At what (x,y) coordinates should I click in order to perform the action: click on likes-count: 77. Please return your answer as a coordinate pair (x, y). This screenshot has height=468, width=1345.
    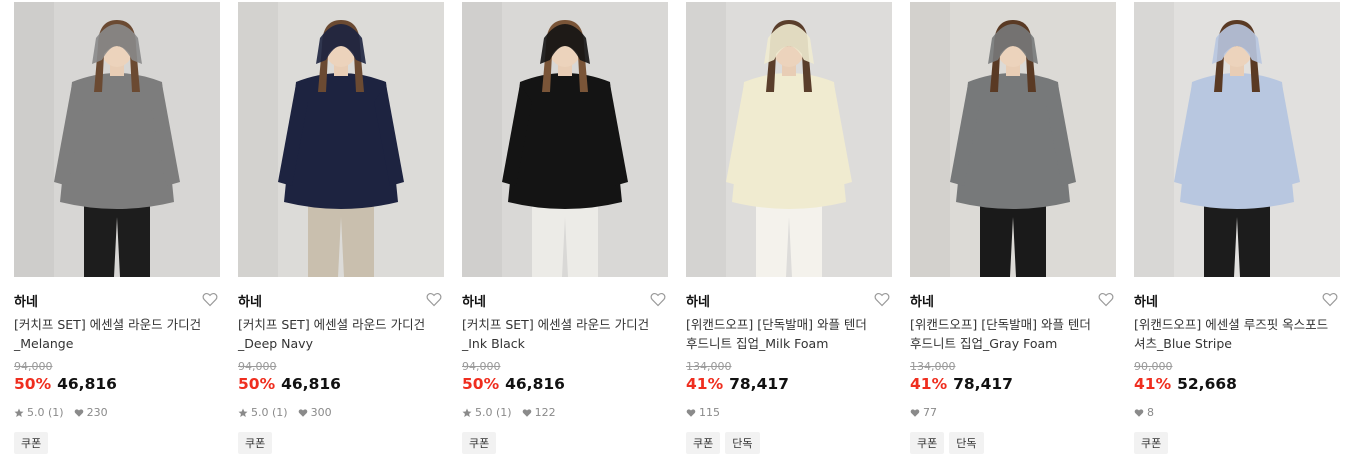
    Looking at the image, I should click on (930, 412).